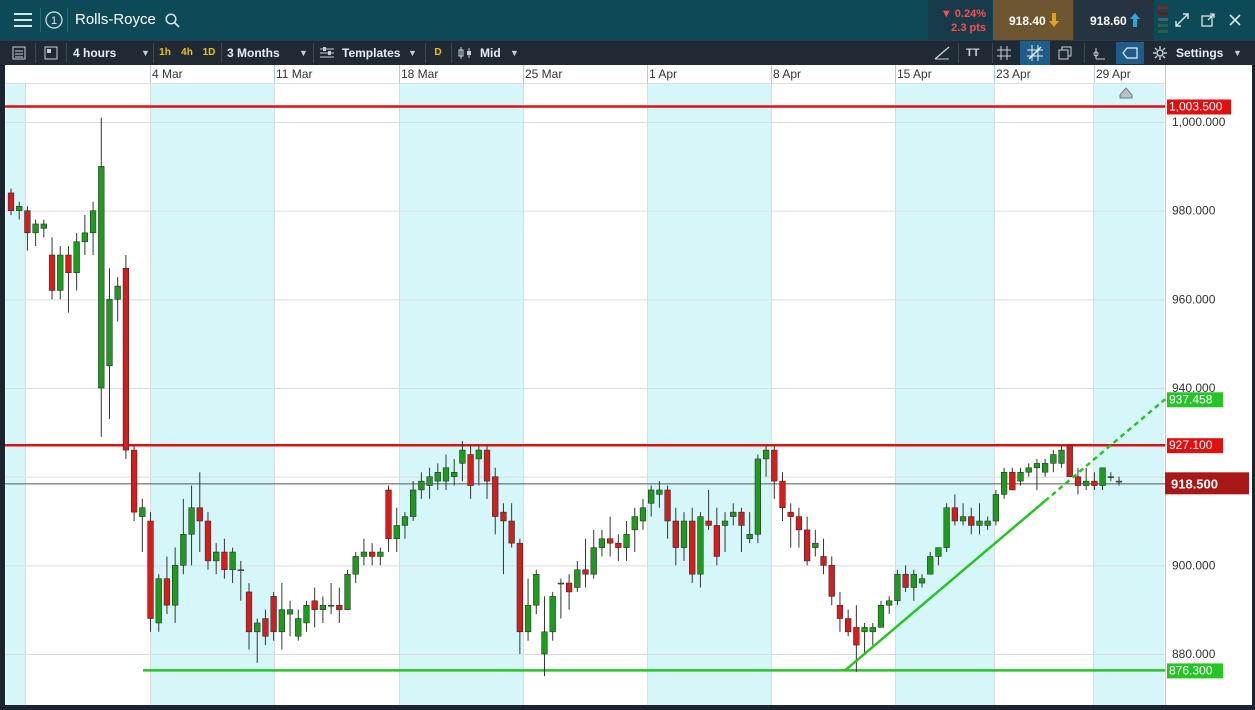 This screenshot has height=710, width=1255. What do you see at coordinates (943, 53) in the screenshot?
I see `draw-line-icon` at bounding box center [943, 53].